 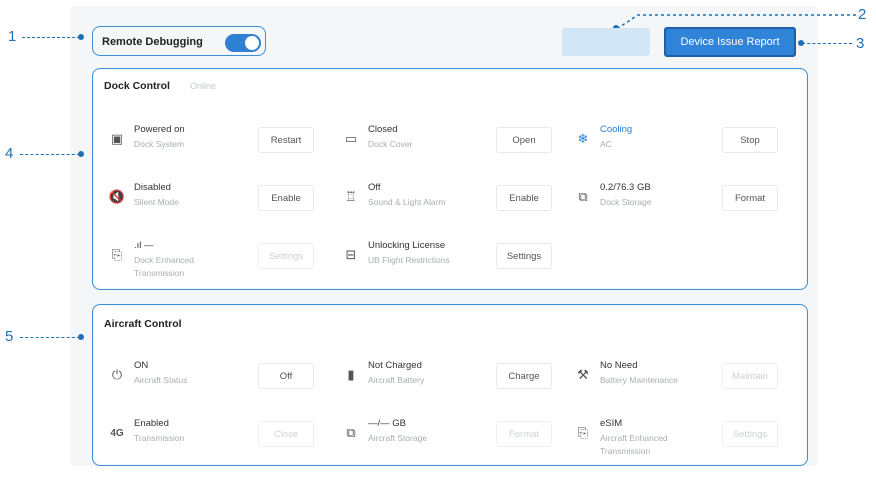 What do you see at coordinates (286, 140) in the screenshot?
I see `dock-action-button: Restart` at bounding box center [286, 140].